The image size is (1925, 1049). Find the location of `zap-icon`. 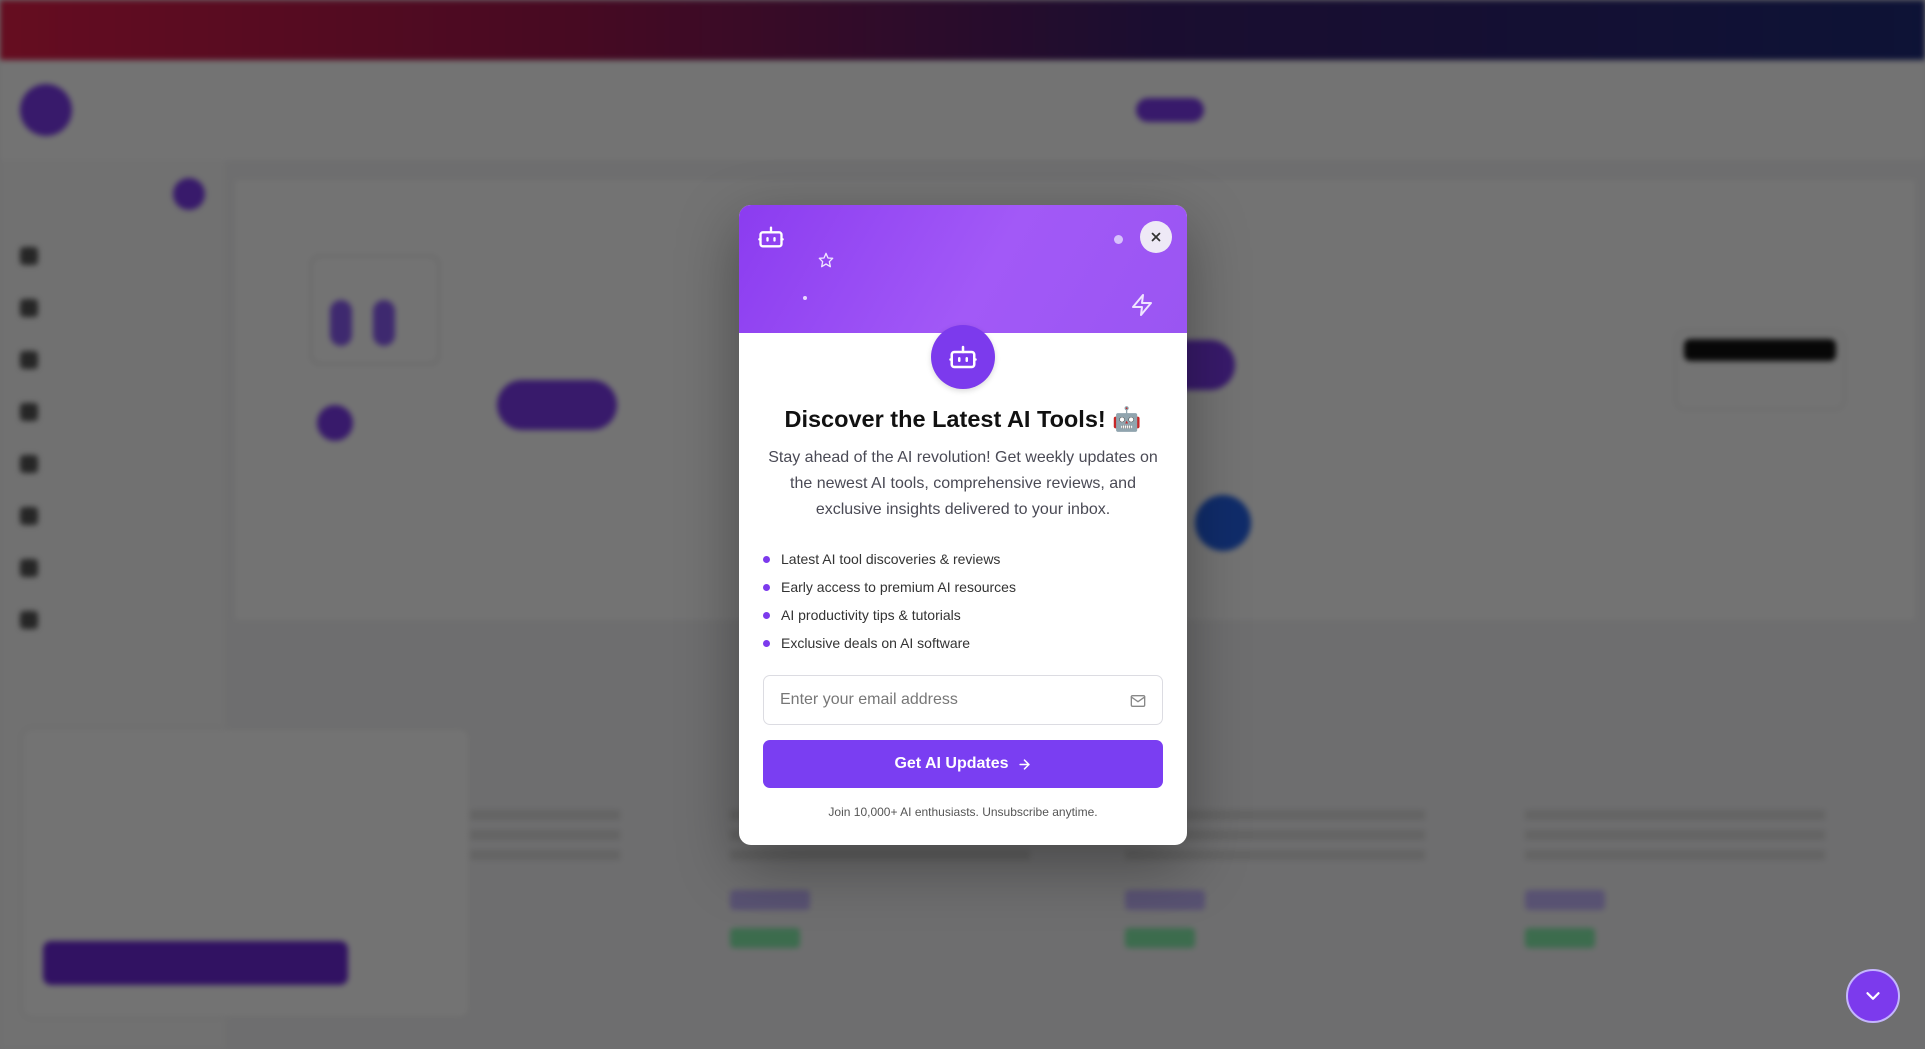

zap-icon is located at coordinates (1142, 305).